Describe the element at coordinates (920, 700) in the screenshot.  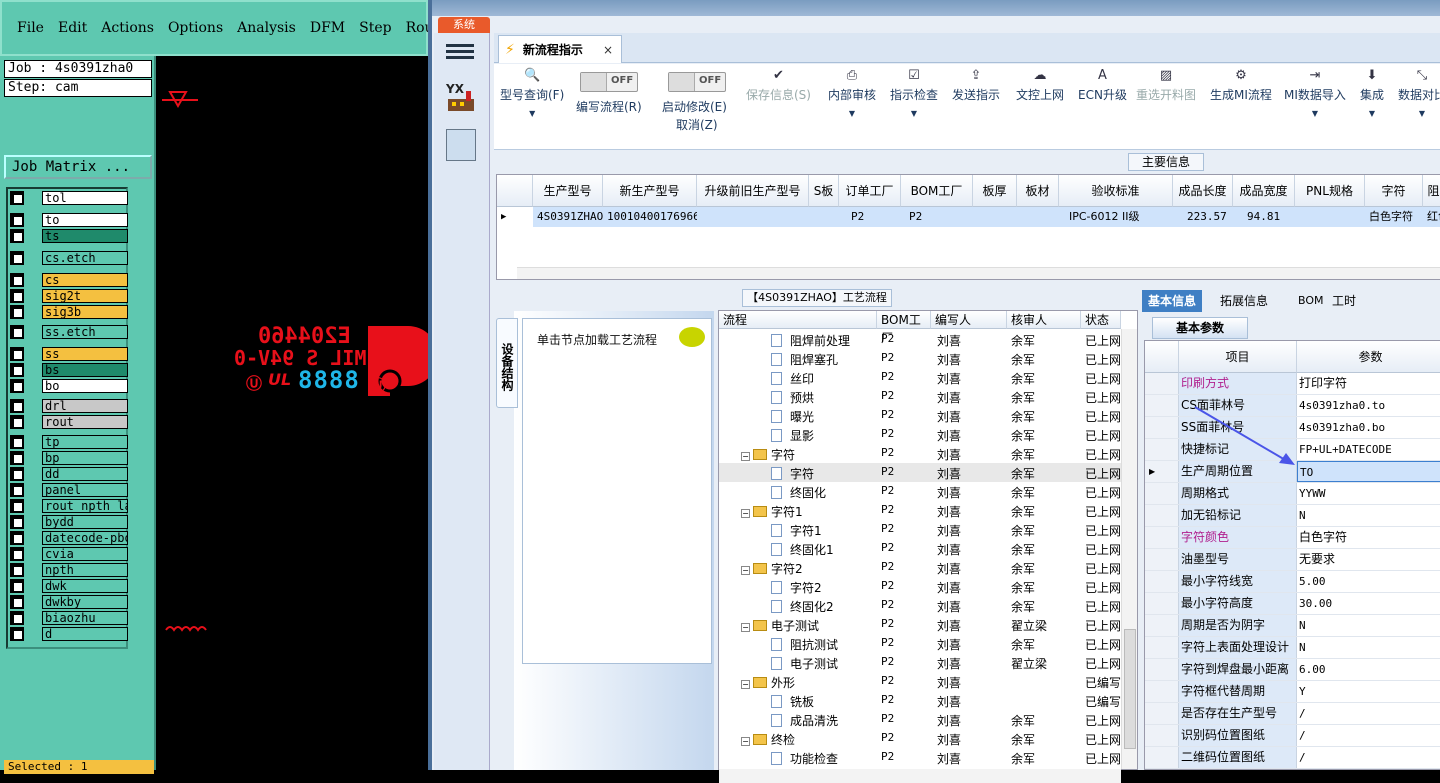
I see `tree-row: 铣板 P2 刘喜 已编写` at that location.